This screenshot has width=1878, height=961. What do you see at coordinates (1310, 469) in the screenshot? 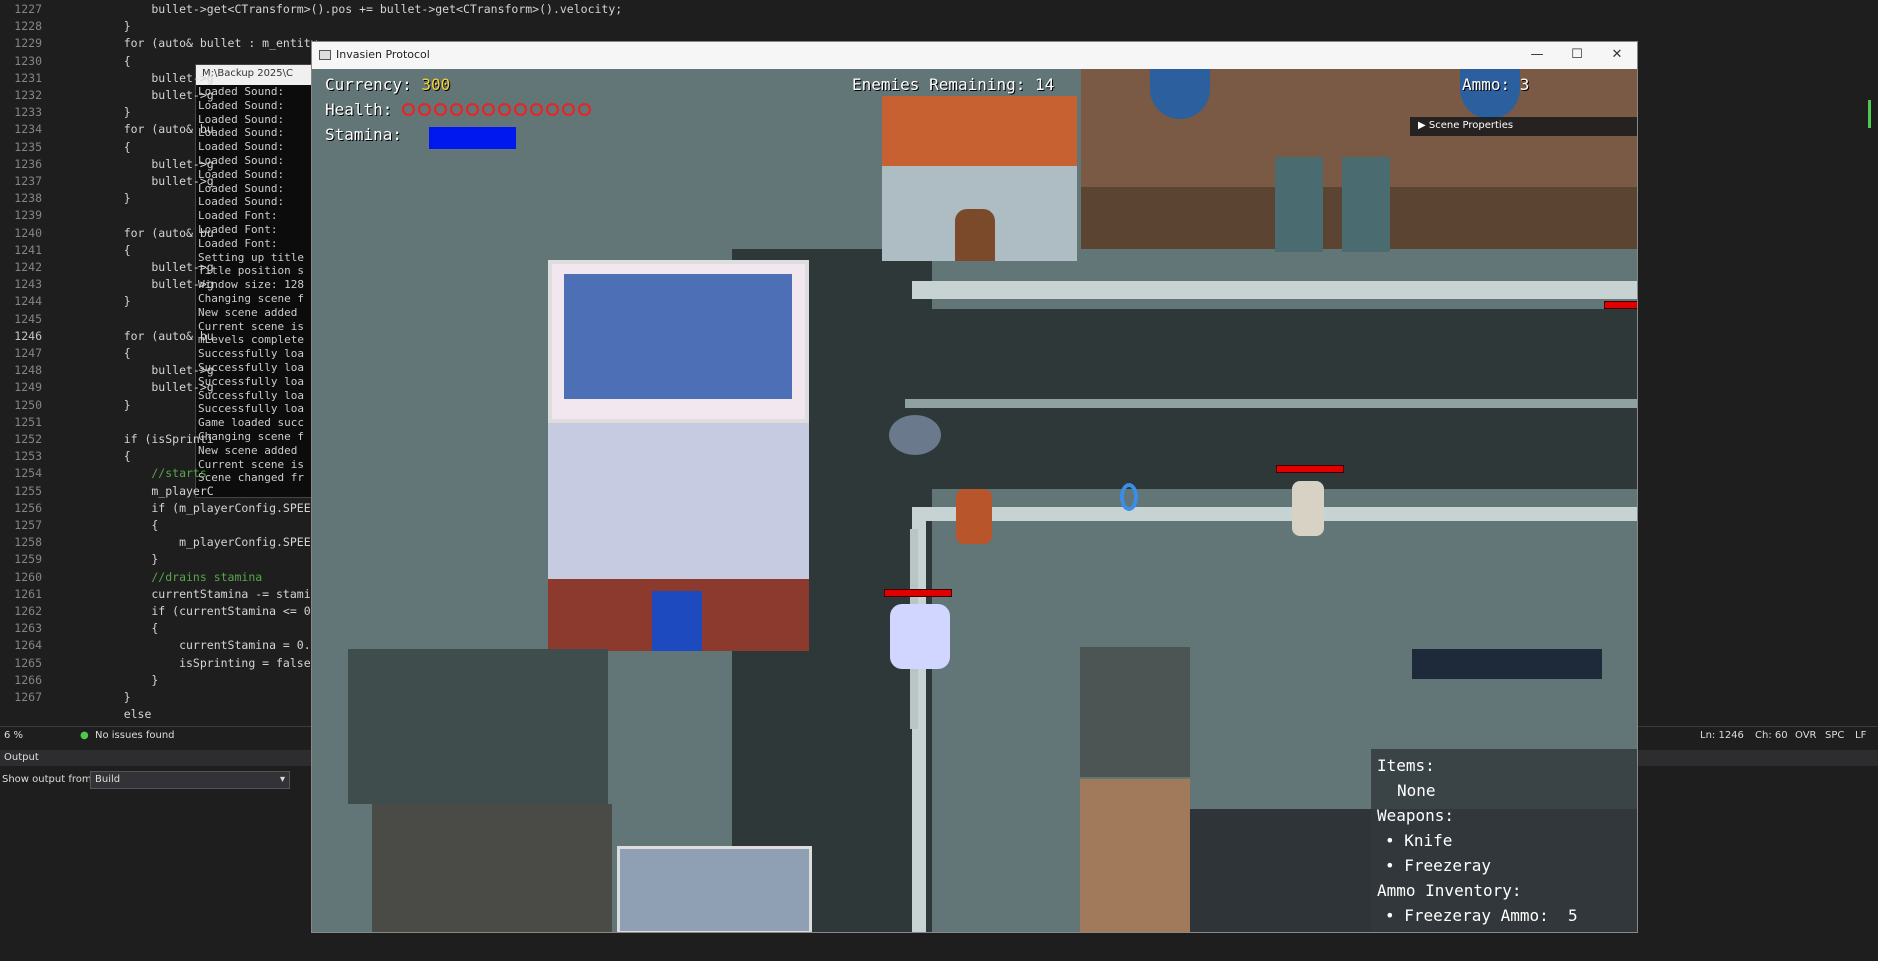
I see `enemy-health-bar` at bounding box center [1310, 469].